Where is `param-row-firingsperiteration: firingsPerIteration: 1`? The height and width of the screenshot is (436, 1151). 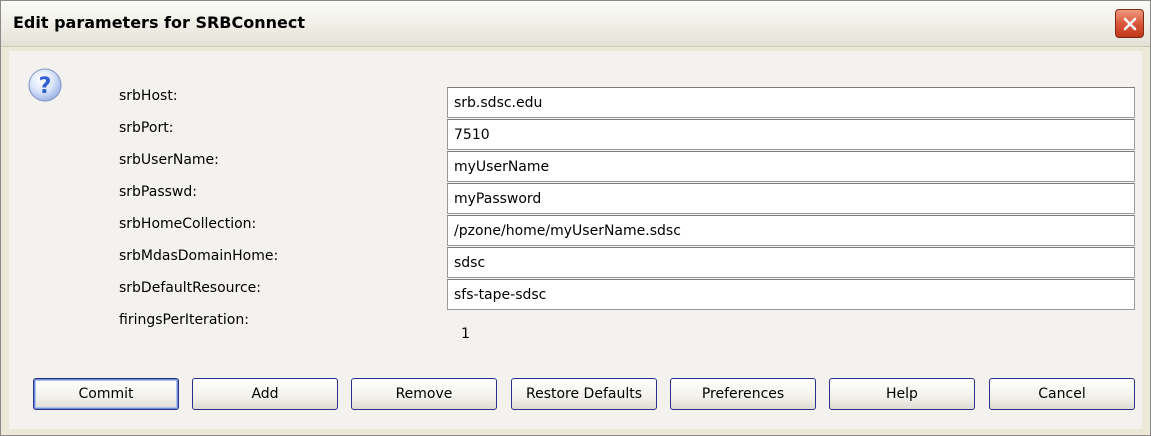 param-row-firingsperiteration: firingsPerIteration: 1 is located at coordinates (575, 325).